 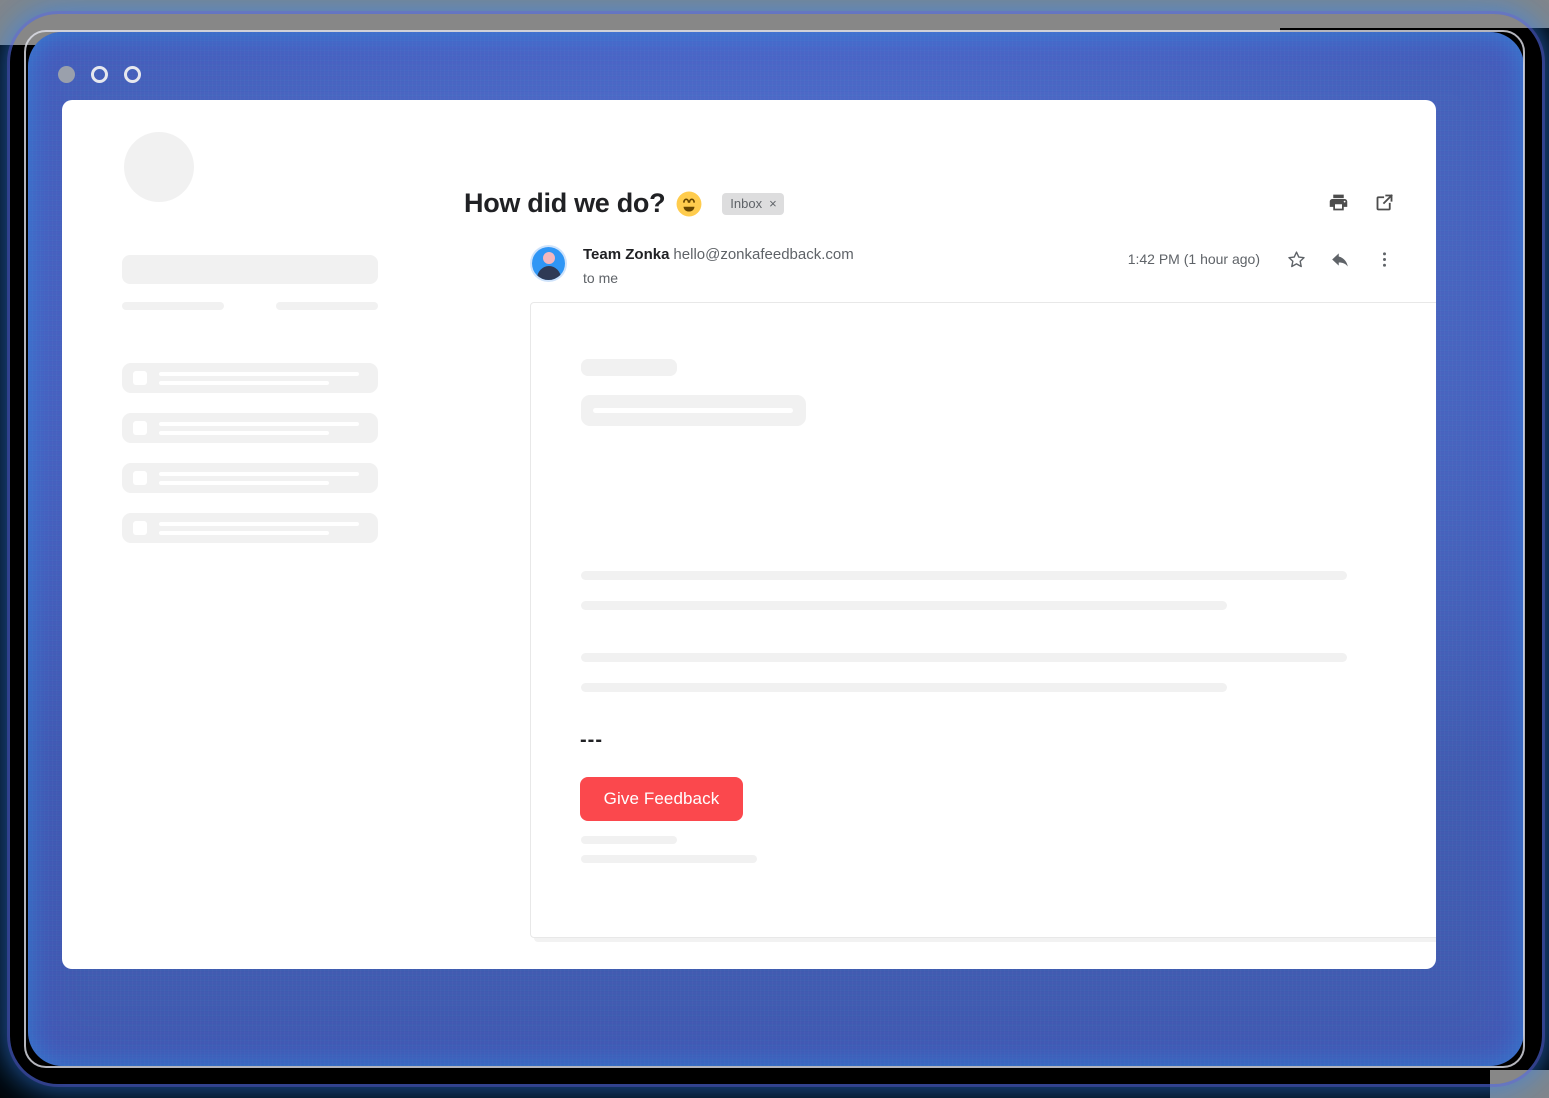 What do you see at coordinates (66, 74) in the screenshot?
I see `close-dot` at bounding box center [66, 74].